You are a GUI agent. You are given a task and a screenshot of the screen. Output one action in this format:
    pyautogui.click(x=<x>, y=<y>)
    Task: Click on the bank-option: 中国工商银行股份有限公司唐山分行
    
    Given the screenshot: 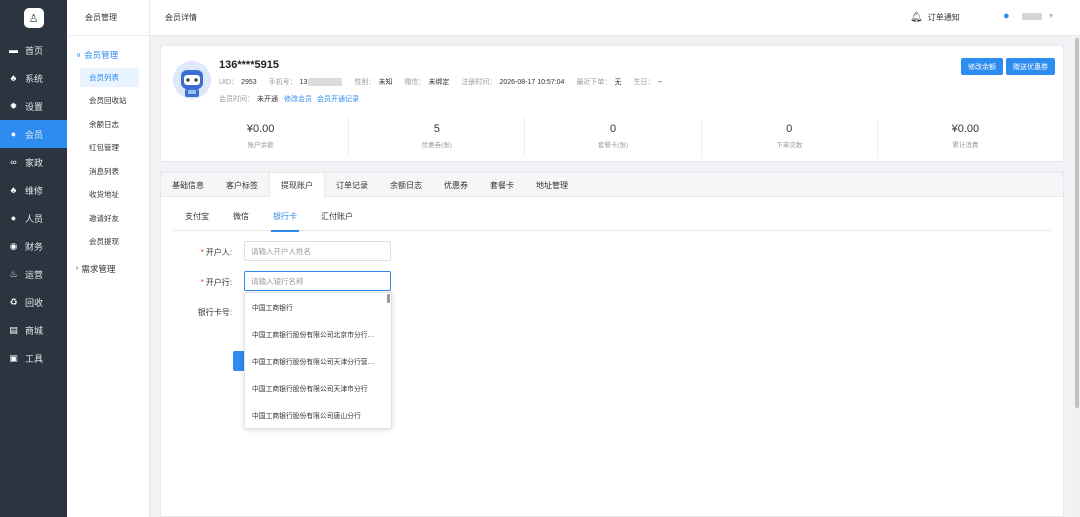 What is the action you would take?
    pyautogui.click(x=318, y=415)
    